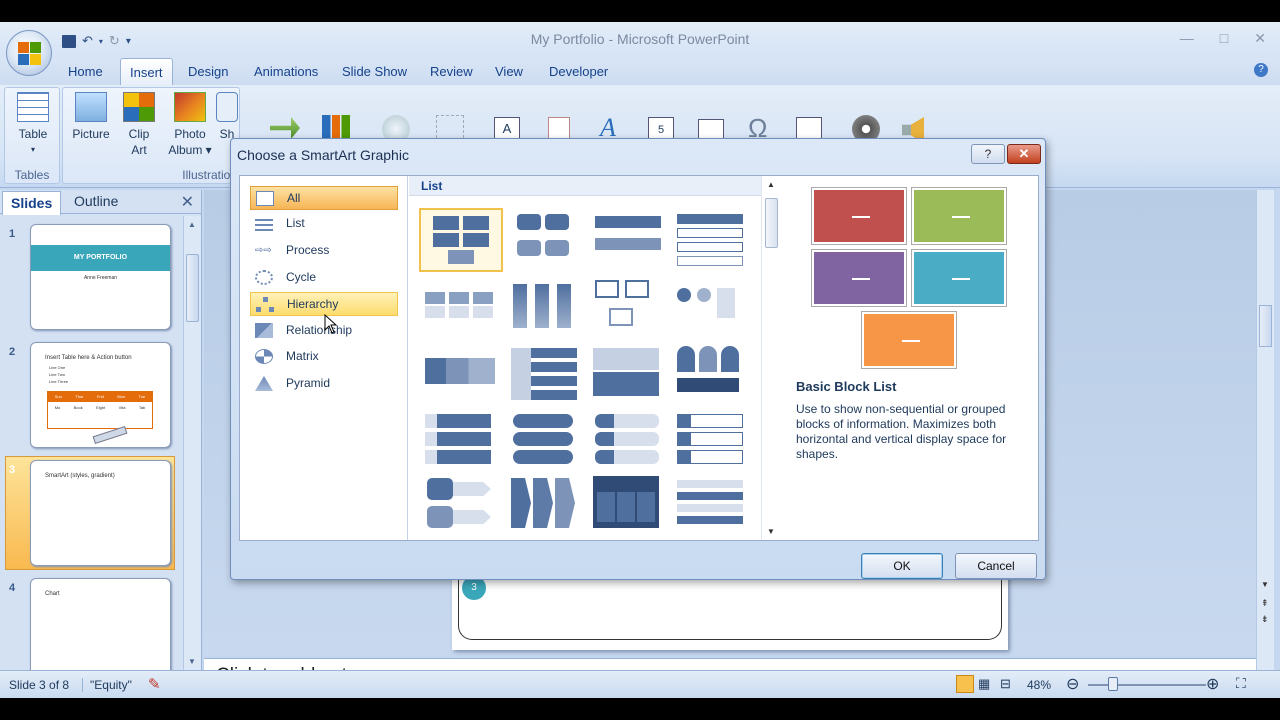 This screenshot has width=1280, height=720. What do you see at coordinates (263, 250) in the screenshot?
I see `process-category-icon: ⇨⇨` at bounding box center [263, 250].